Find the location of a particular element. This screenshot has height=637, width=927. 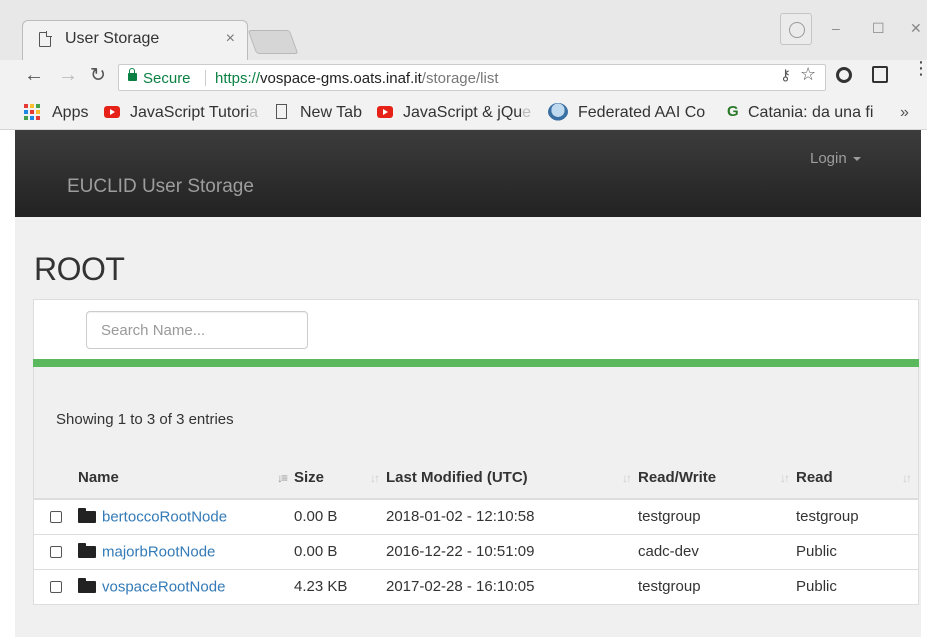

forward-icon: → is located at coordinates (68, 75).